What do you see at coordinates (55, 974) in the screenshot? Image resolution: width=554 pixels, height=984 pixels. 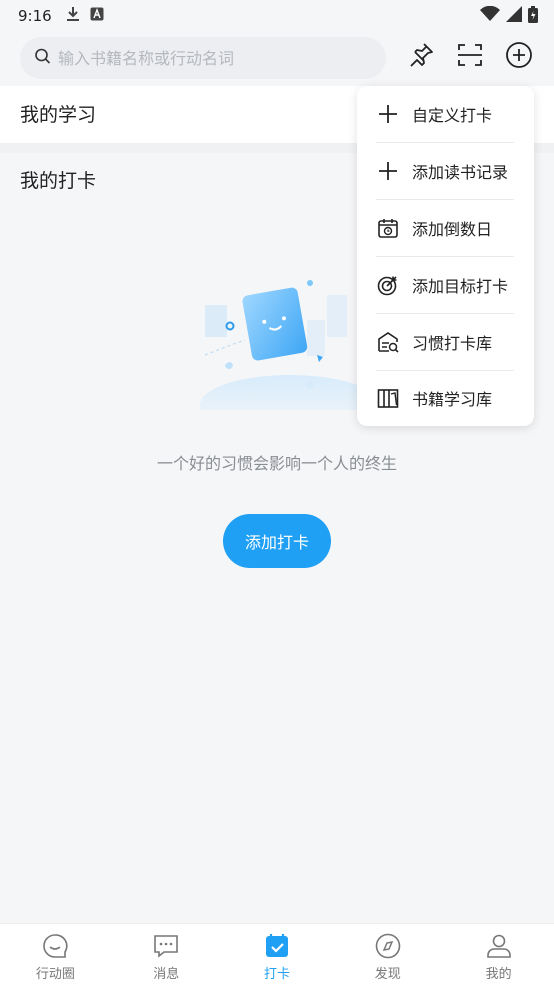 I see `tab-label: 行动圈` at bounding box center [55, 974].